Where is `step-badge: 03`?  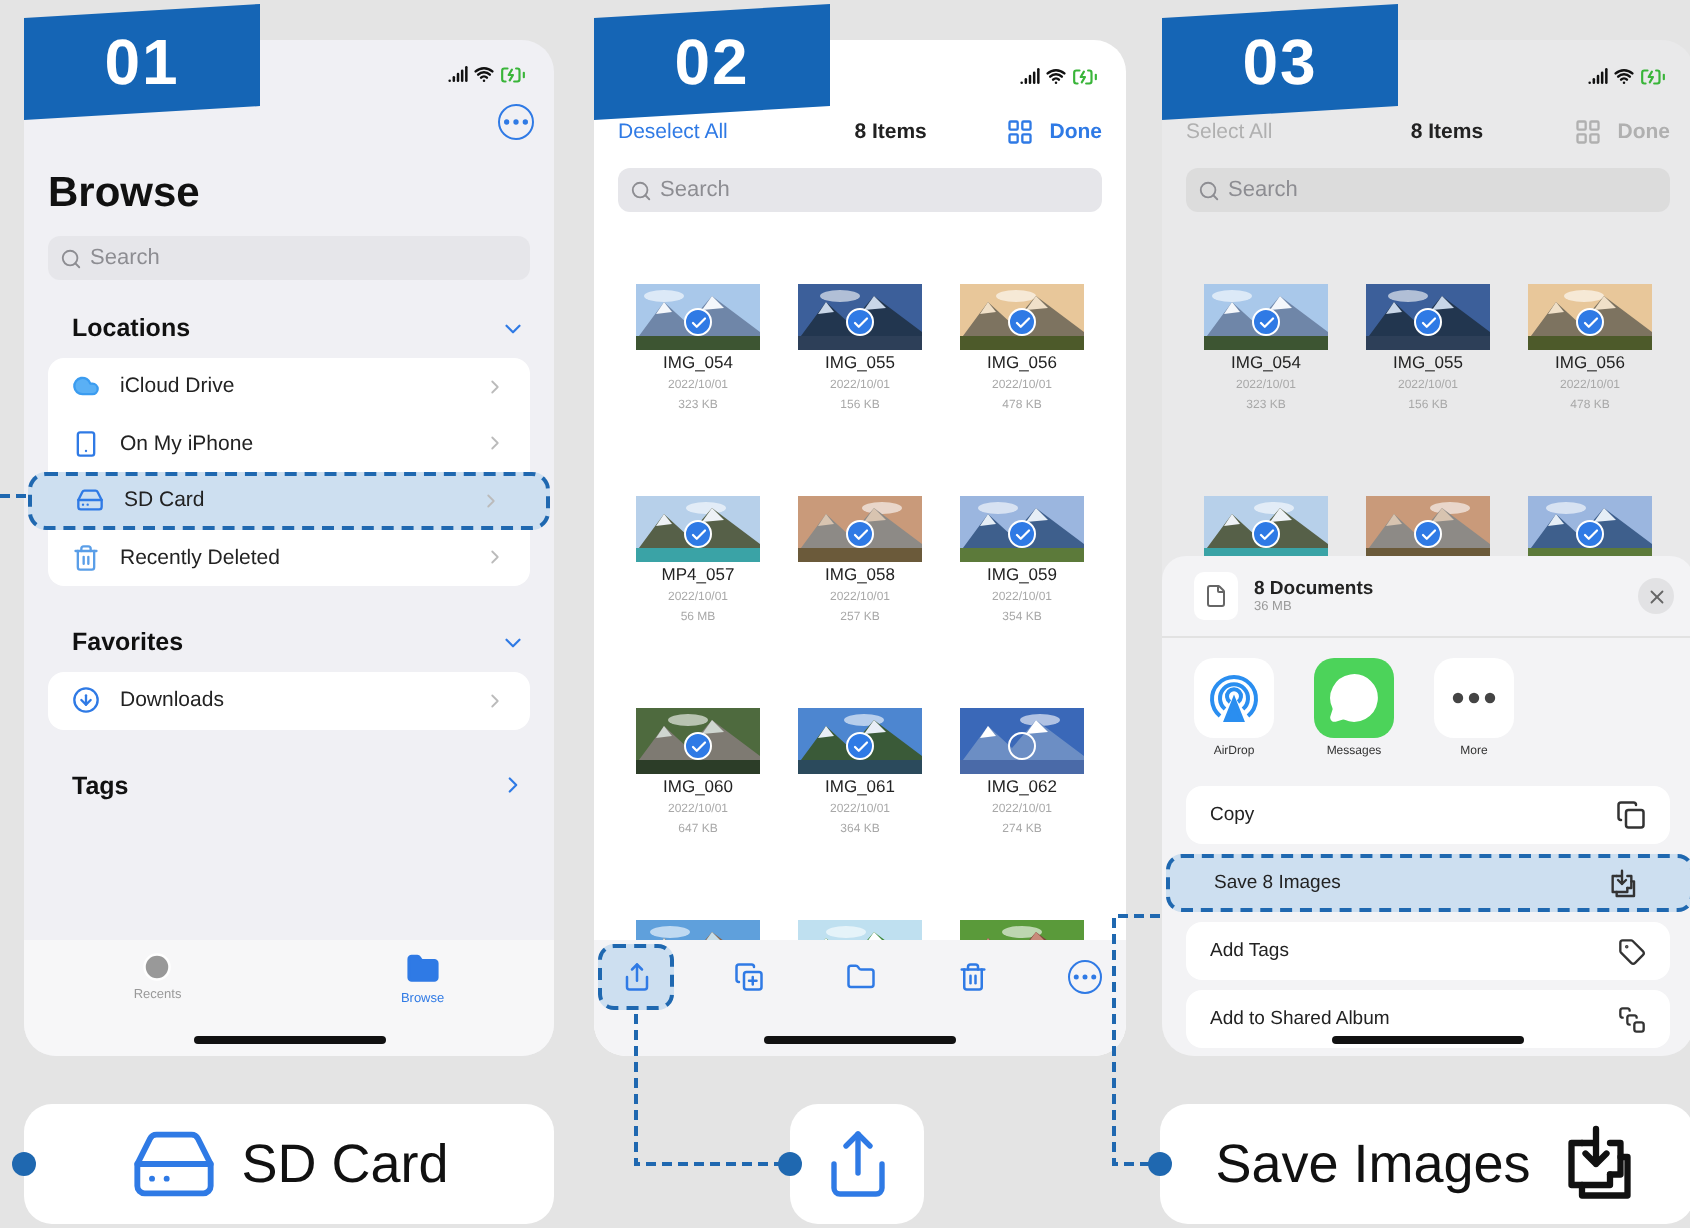 step-badge: 03 is located at coordinates (1280, 62).